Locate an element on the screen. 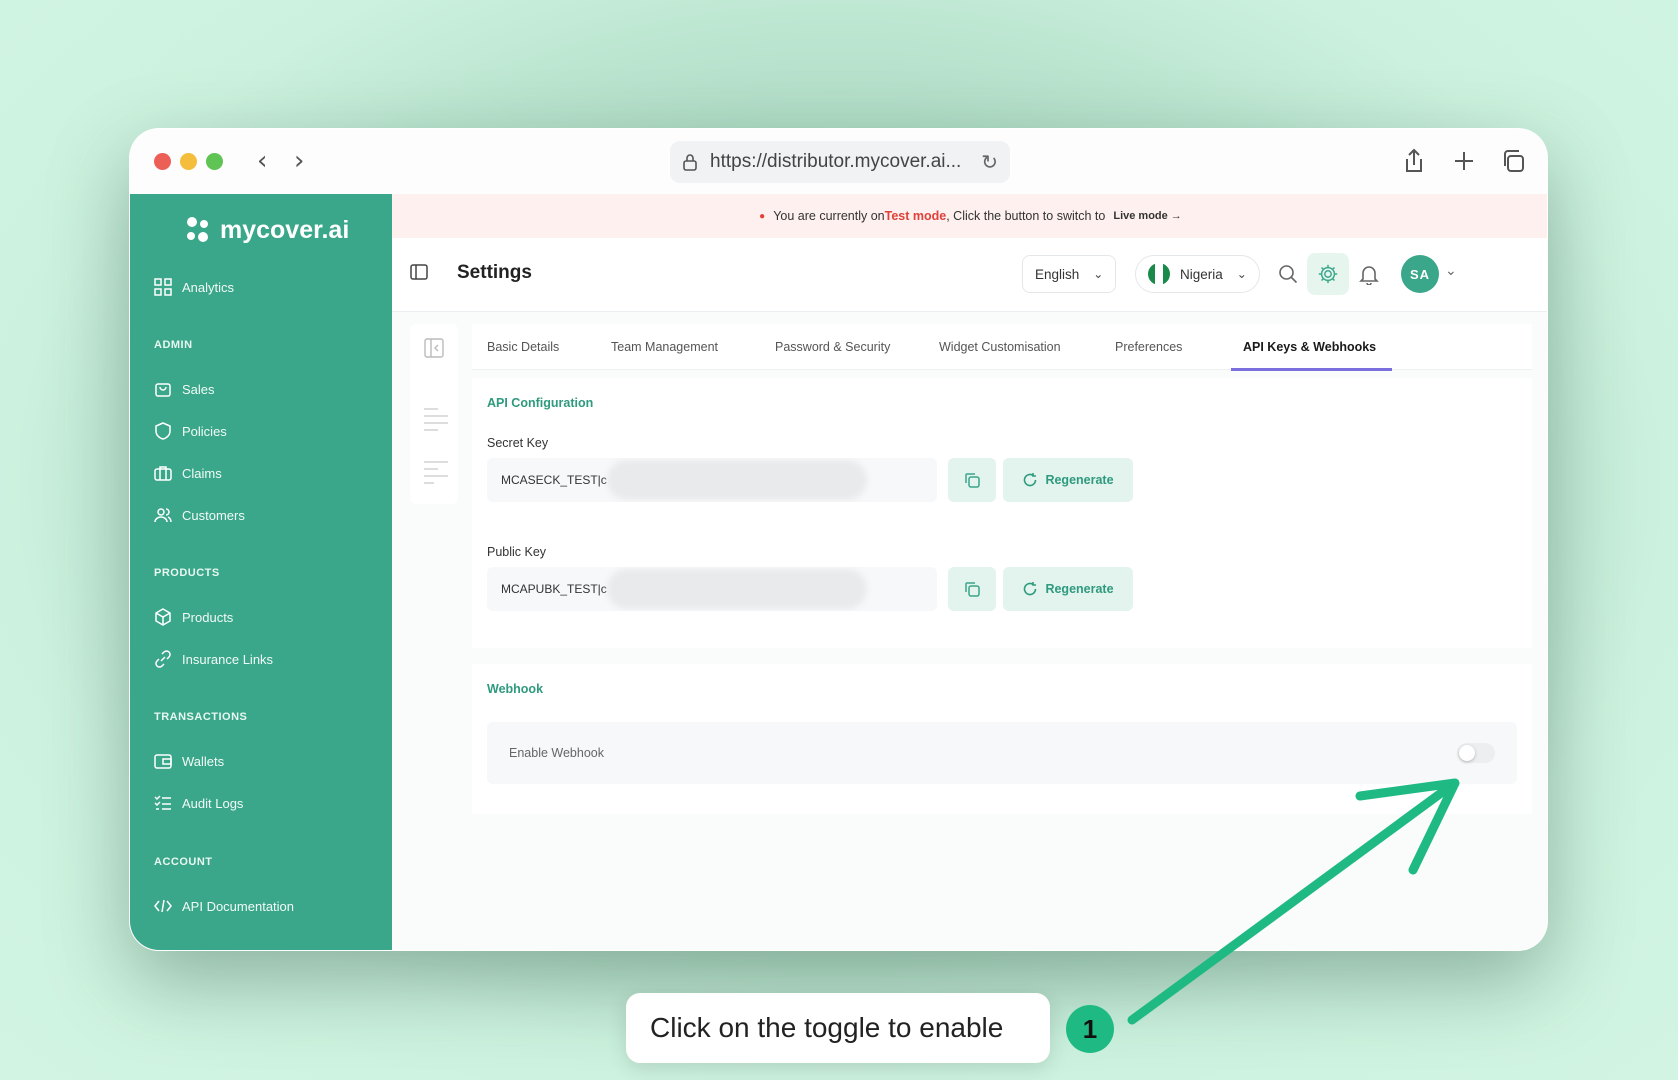  gear-icon is located at coordinates (1328, 274).